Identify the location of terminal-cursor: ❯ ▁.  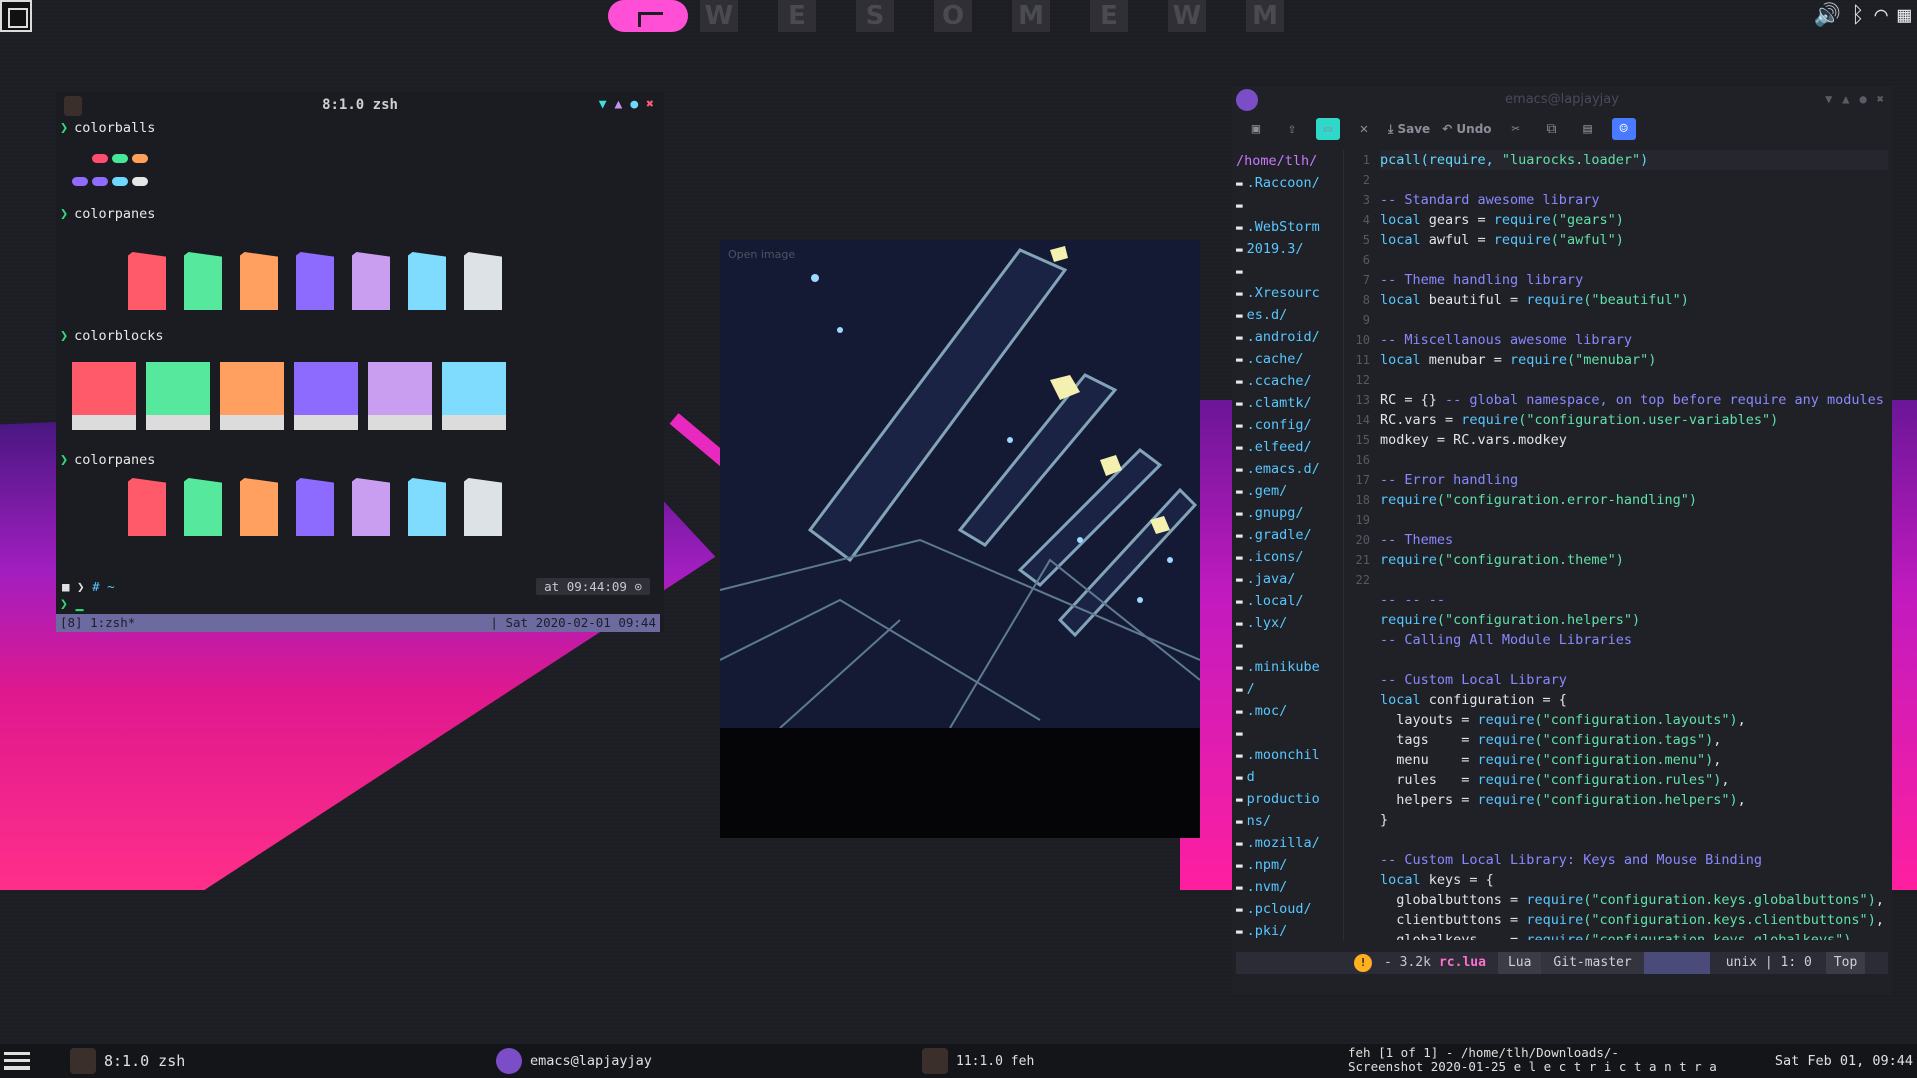
(71, 604).